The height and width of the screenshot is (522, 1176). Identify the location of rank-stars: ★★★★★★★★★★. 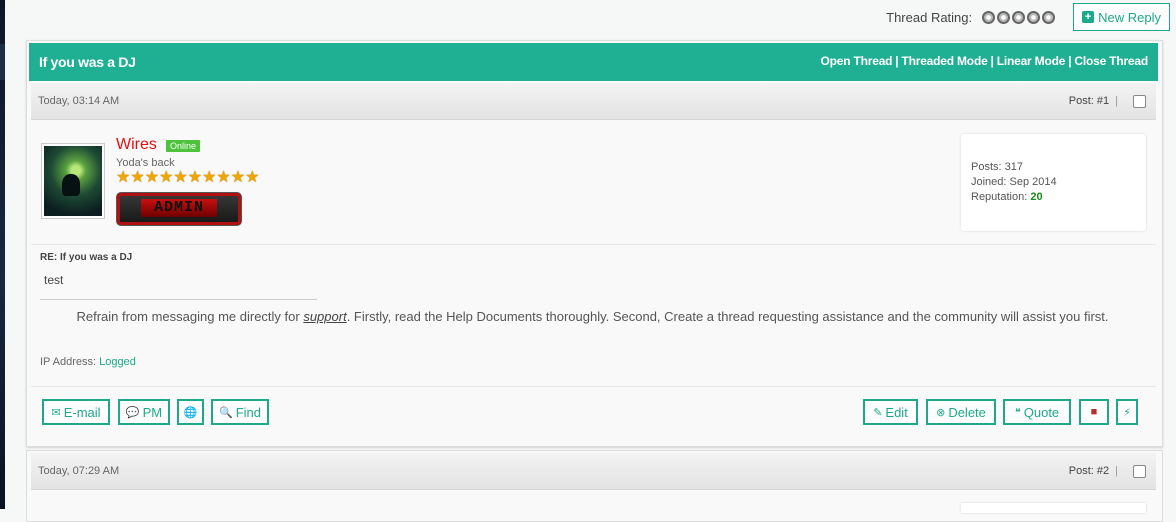
(188, 177).